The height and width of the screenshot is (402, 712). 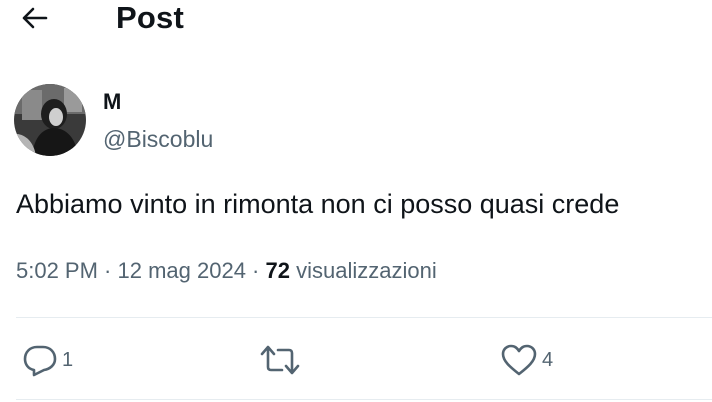 I want to click on like-count: 4, so click(x=548, y=360).